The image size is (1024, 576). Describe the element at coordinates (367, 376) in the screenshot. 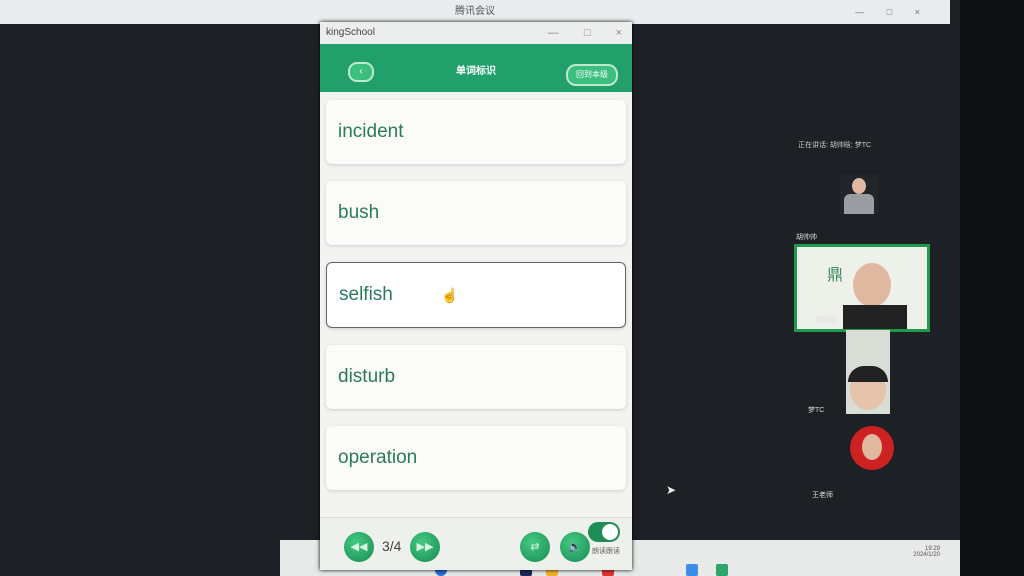

I see `word-text: disturb` at that location.